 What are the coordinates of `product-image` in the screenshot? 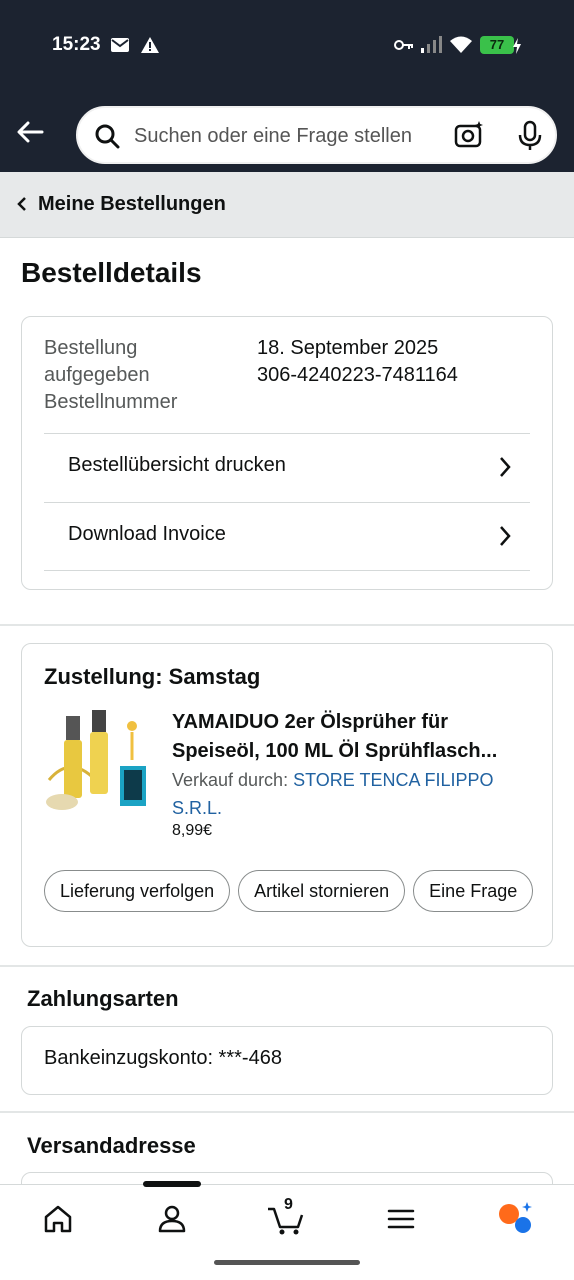 It's located at (97, 762).